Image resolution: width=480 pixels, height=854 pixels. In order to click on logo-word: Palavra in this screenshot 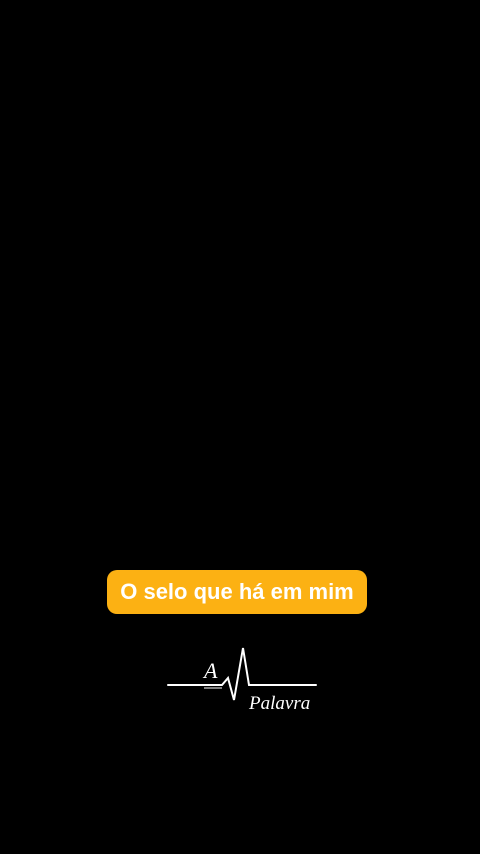, I will do `click(280, 703)`.